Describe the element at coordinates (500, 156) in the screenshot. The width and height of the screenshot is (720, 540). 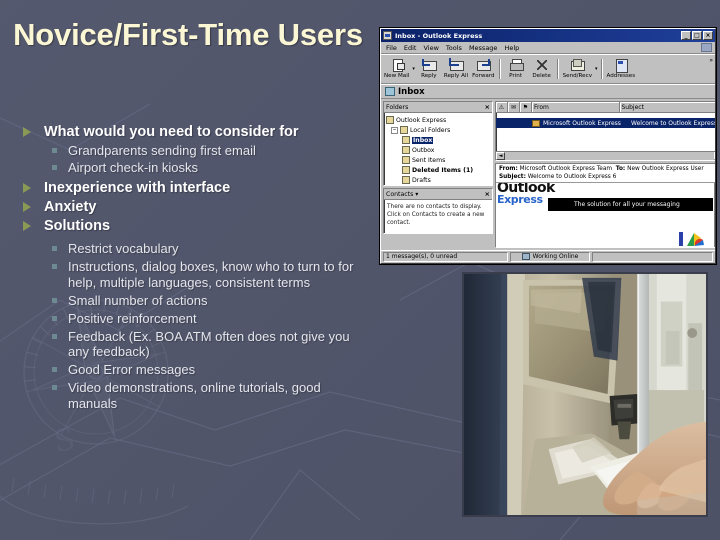
I see `scroll-left-arrow-icon: ◄` at that location.